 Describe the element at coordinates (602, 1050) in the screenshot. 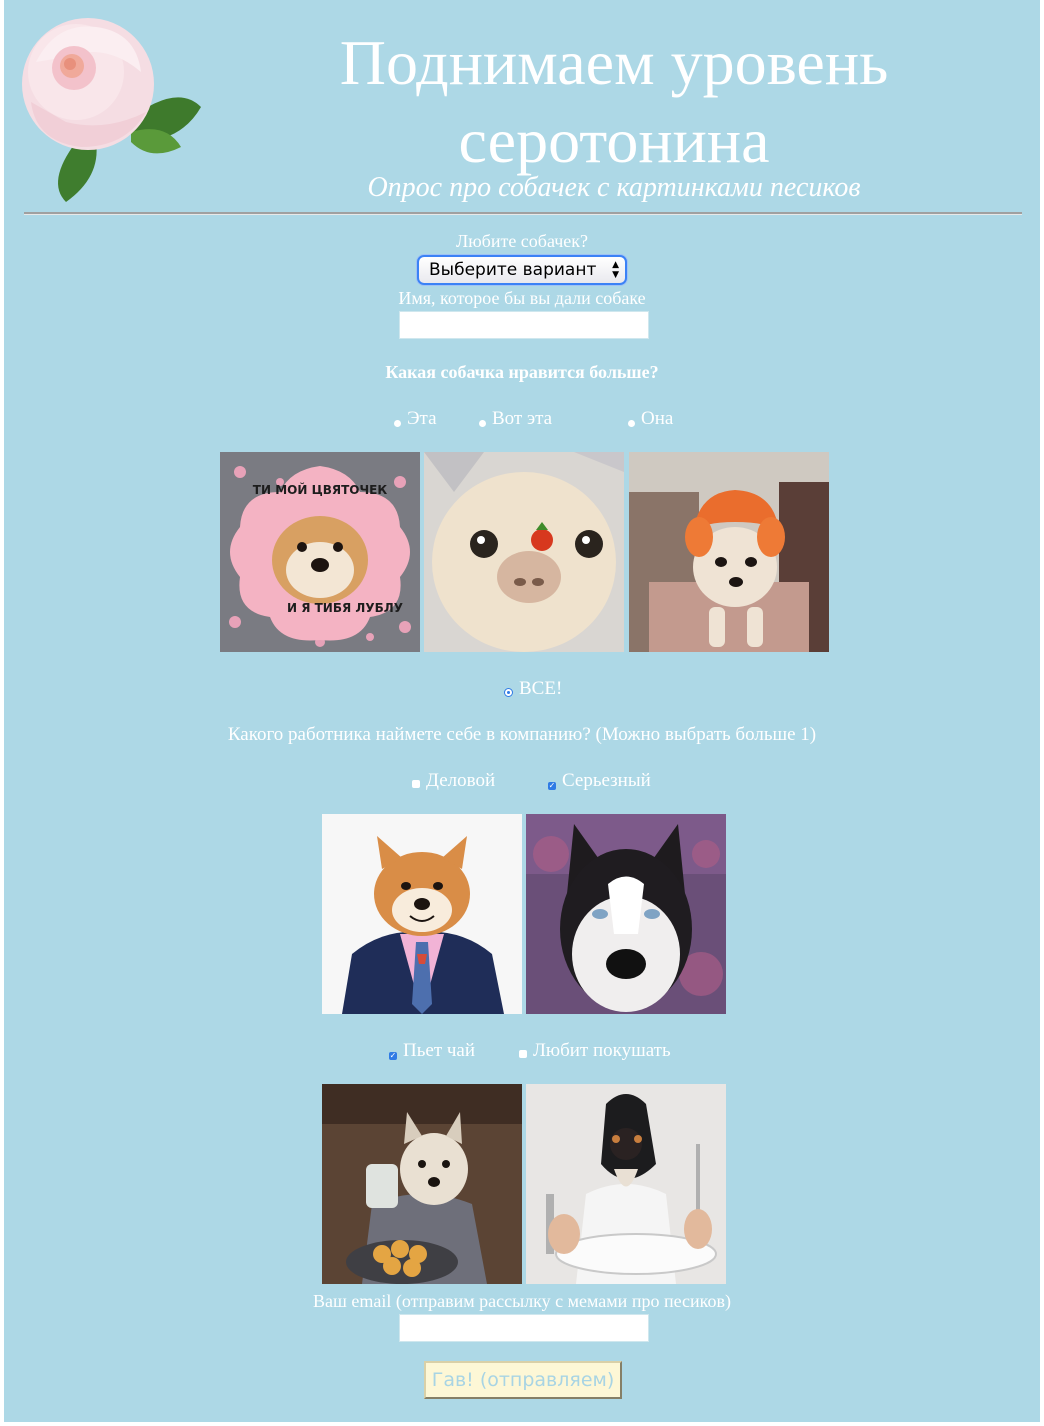

I see `checkbox-label: Любит покушать` at that location.